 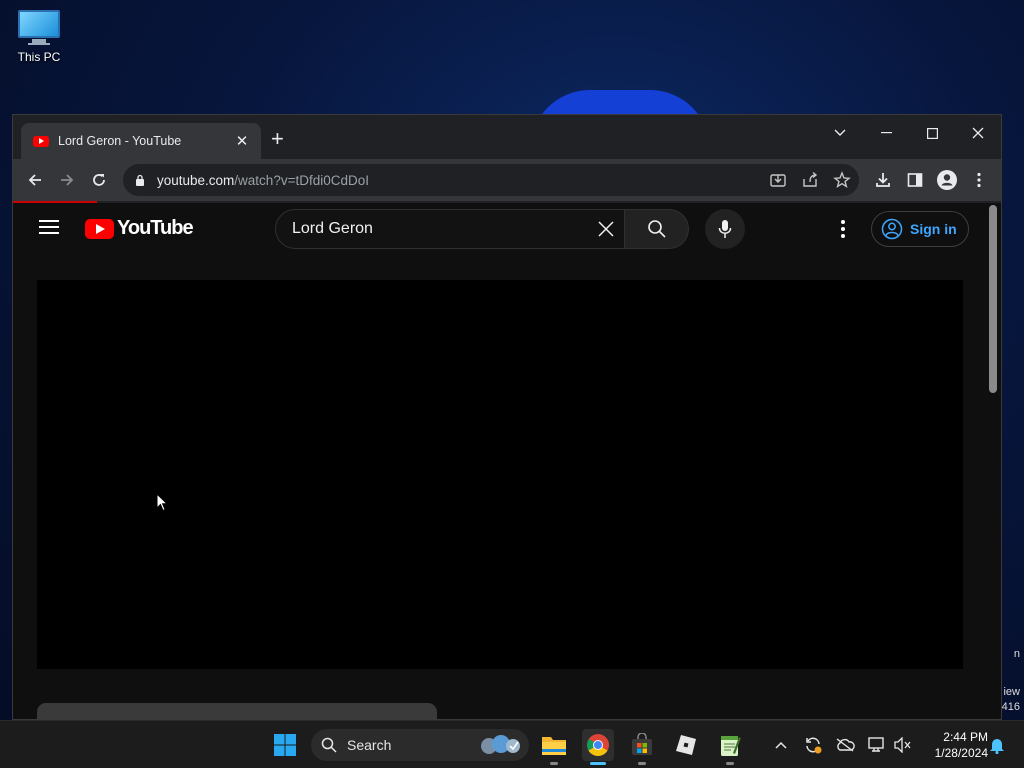 I want to click on youtube-play-icon, so click(x=99, y=228).